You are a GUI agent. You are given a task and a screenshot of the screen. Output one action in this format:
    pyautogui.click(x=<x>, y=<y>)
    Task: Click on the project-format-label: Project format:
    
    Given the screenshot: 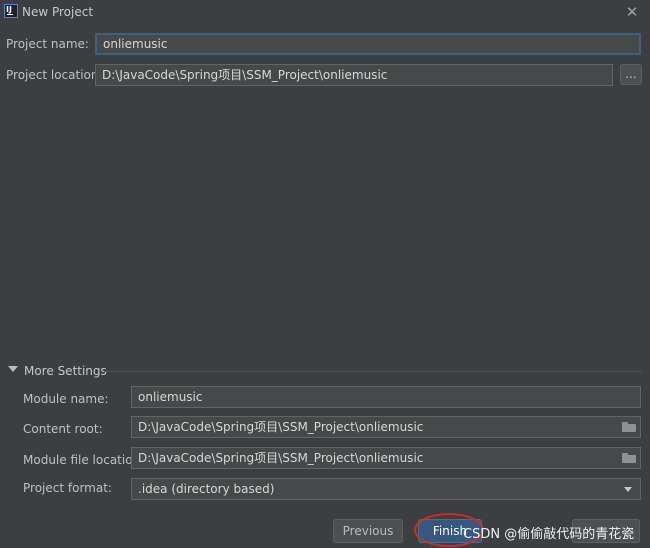 What is the action you would take?
    pyautogui.click(x=67, y=488)
    